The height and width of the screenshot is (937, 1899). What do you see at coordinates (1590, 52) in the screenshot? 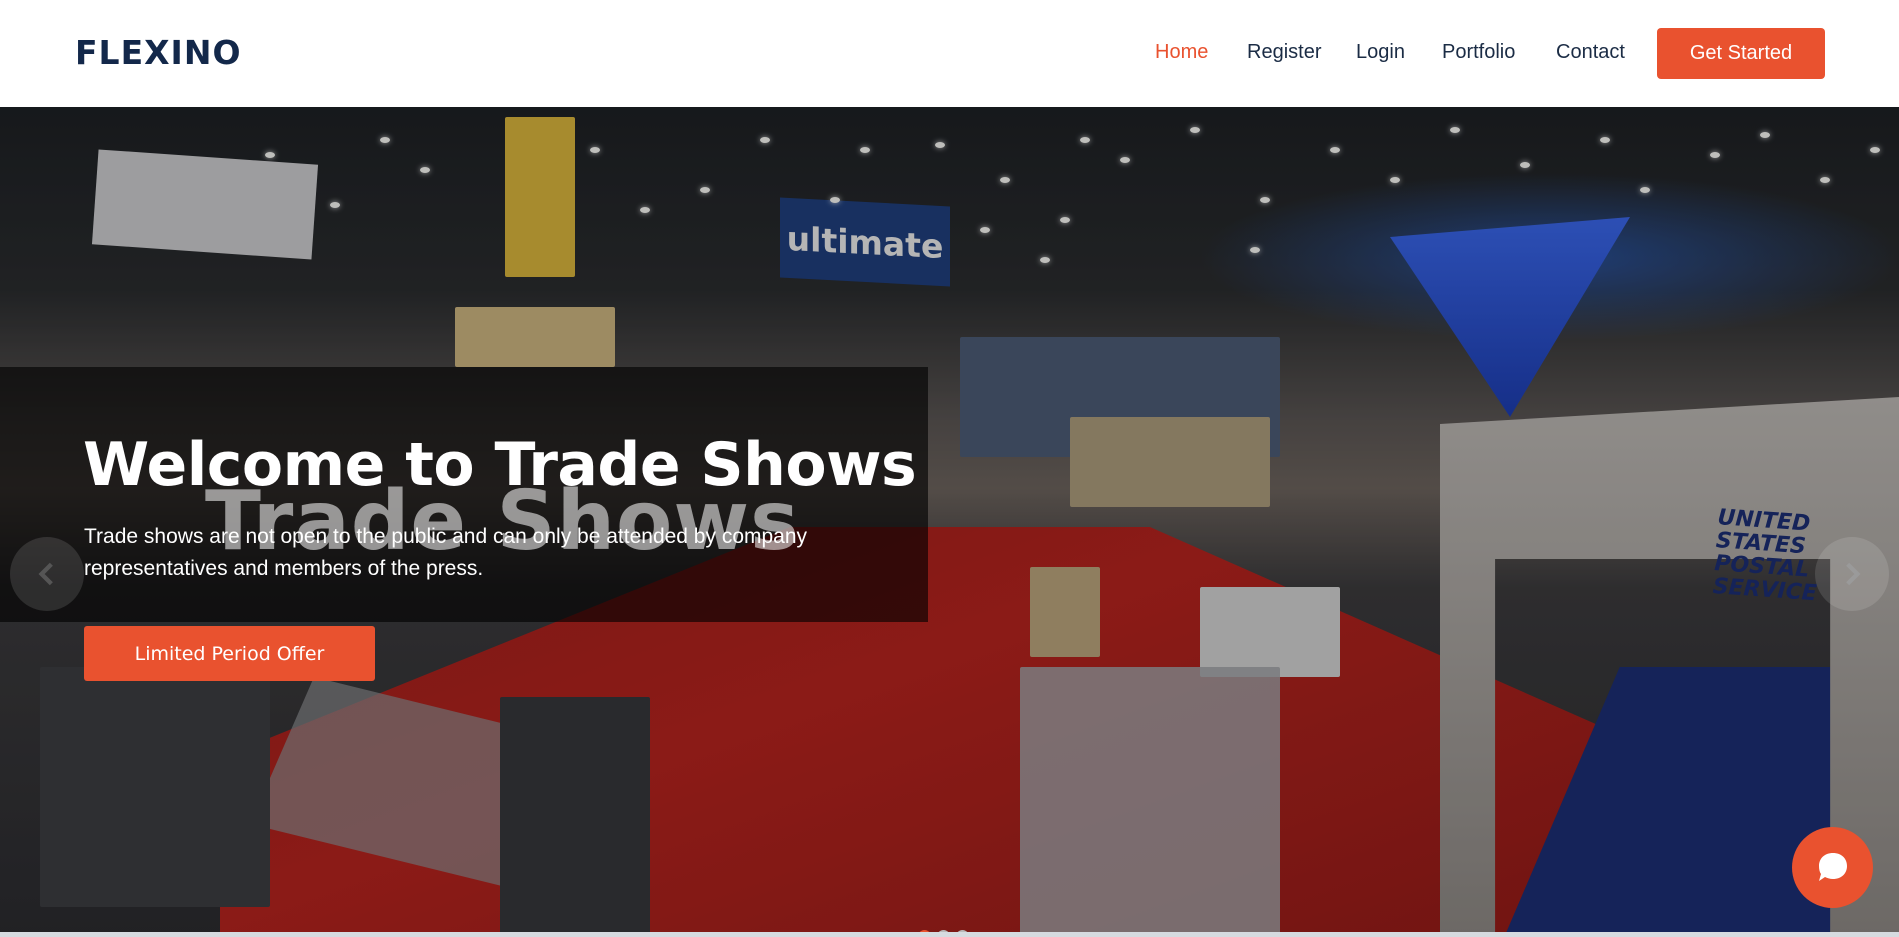
I see `nav-contact: Contact` at bounding box center [1590, 52].